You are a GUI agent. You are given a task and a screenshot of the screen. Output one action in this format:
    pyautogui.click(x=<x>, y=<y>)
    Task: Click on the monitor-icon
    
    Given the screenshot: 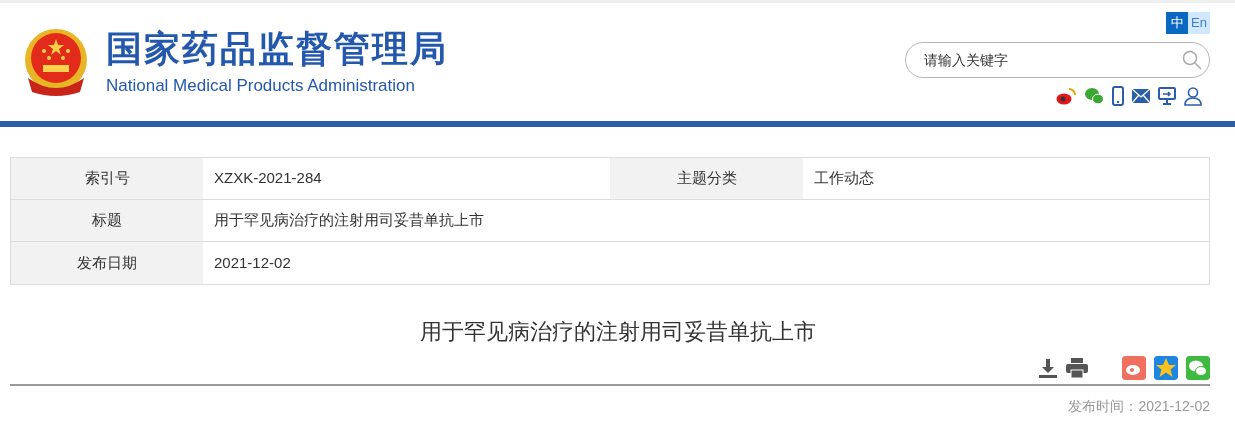 What is the action you would take?
    pyautogui.click(x=1167, y=96)
    